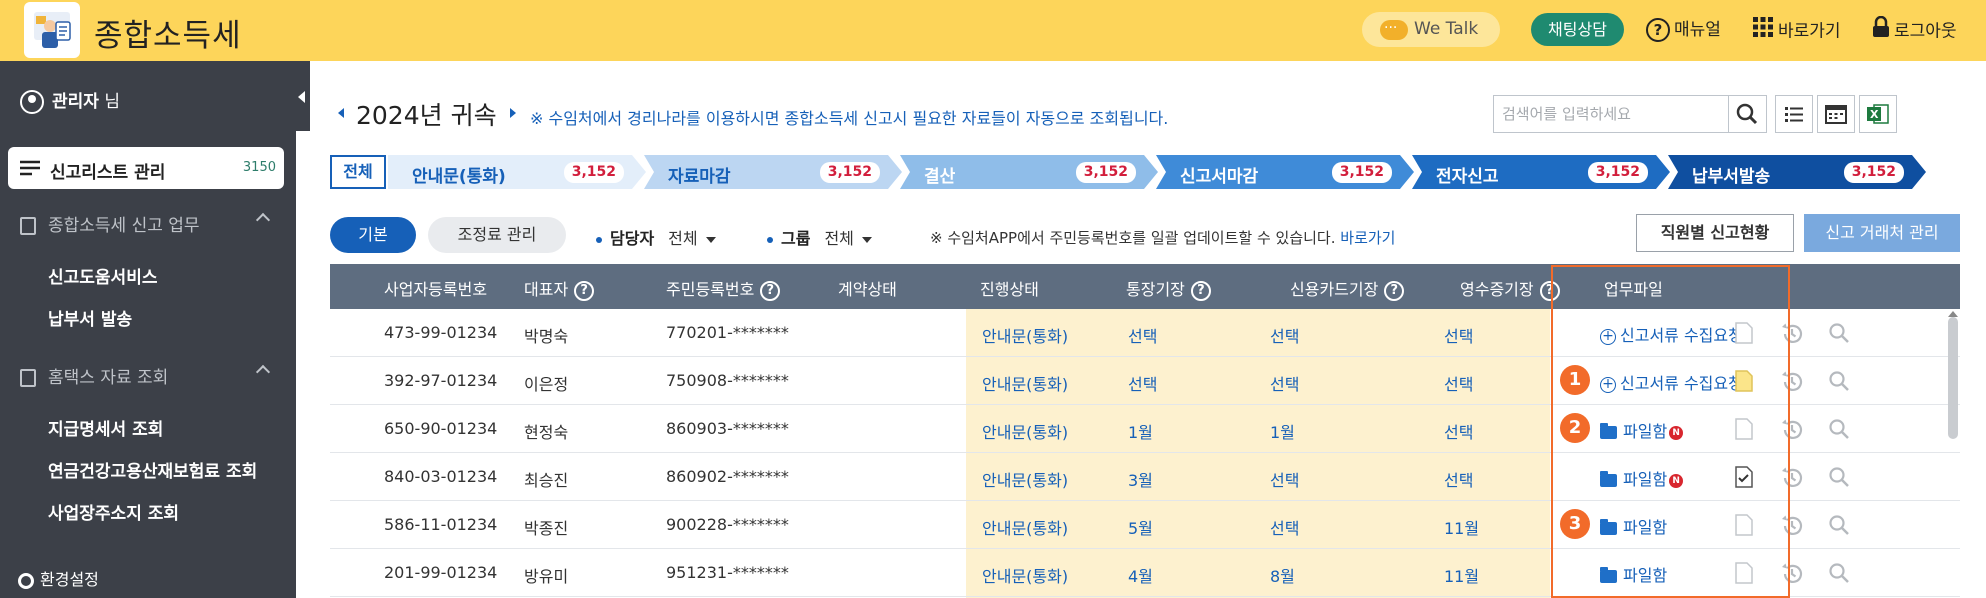 This screenshot has height=598, width=1986. What do you see at coordinates (546, 528) in the screenshot?
I see `cell-representative: 박종진` at bounding box center [546, 528].